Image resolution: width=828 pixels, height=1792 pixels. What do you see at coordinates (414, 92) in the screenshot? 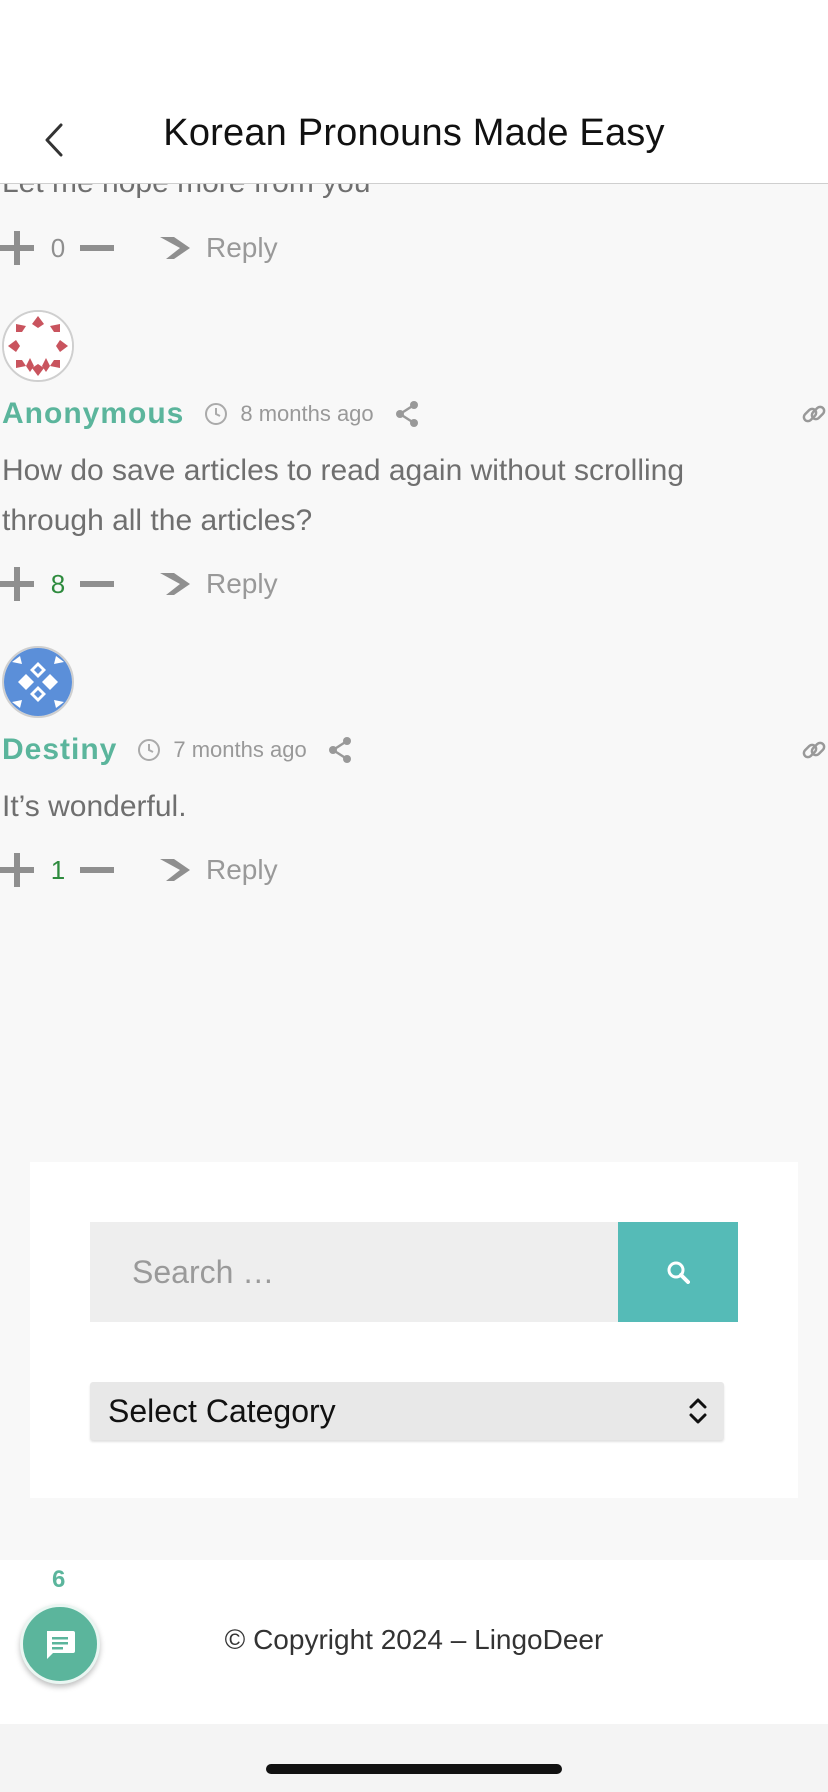
I see `top-nav-bar: Korean Pronouns Made Easy` at bounding box center [414, 92].